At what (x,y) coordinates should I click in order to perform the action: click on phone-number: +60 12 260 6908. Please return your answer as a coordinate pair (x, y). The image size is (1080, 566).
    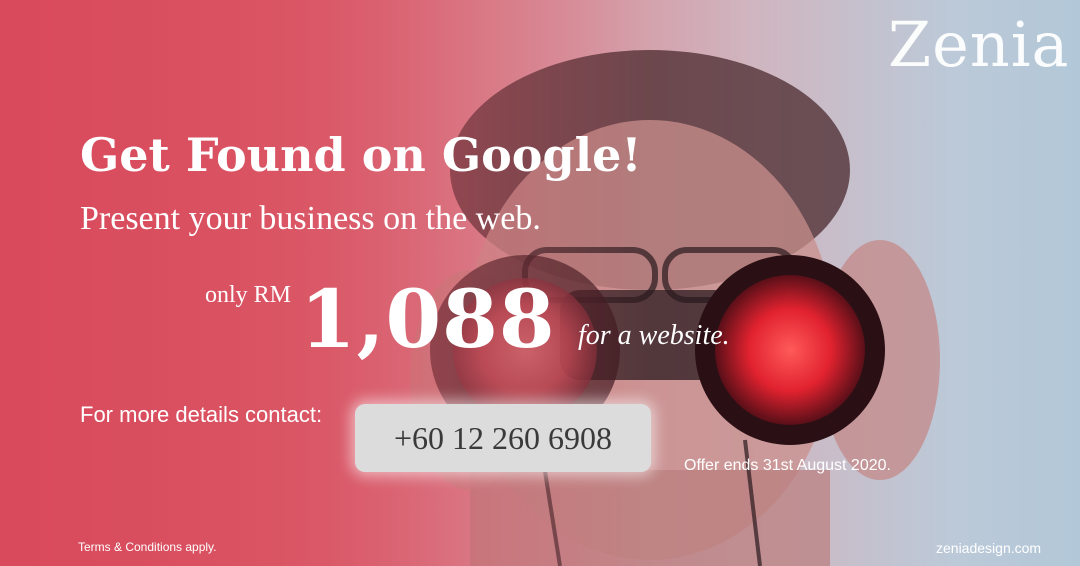
    Looking at the image, I should click on (503, 437).